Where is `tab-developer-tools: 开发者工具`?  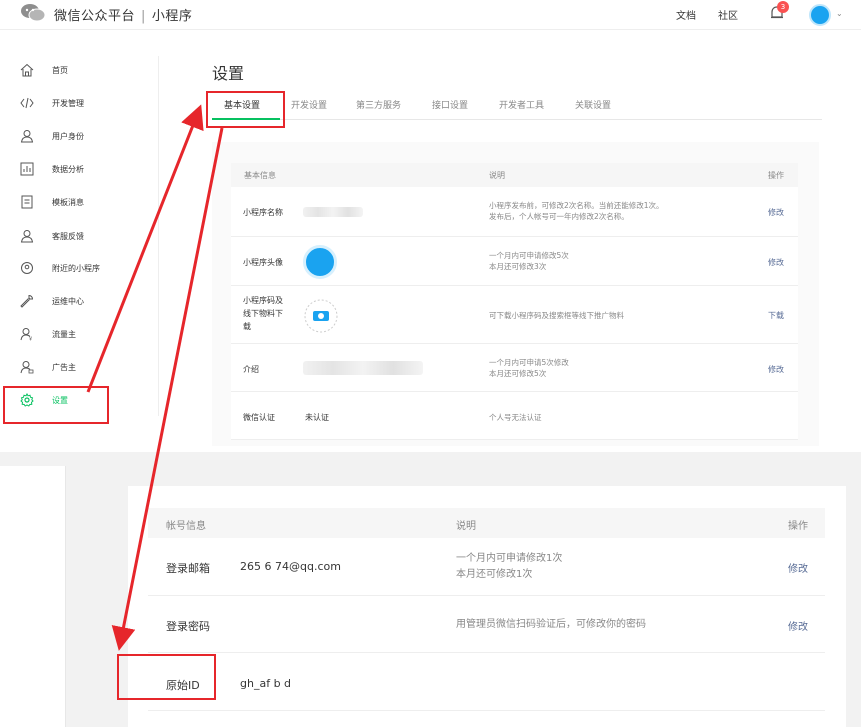 tab-developer-tools: 开发者工具 is located at coordinates (521, 104).